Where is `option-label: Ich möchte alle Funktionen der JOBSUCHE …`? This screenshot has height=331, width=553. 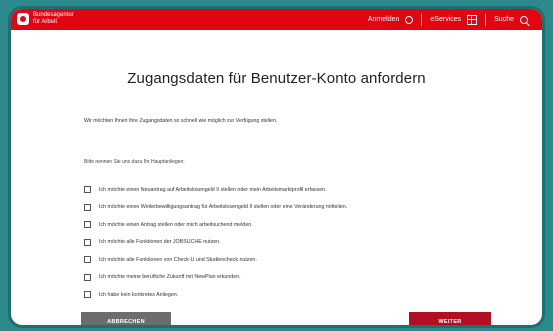
option-label: Ich möchte alle Funktionen der JOBSUCHE … is located at coordinates (160, 242).